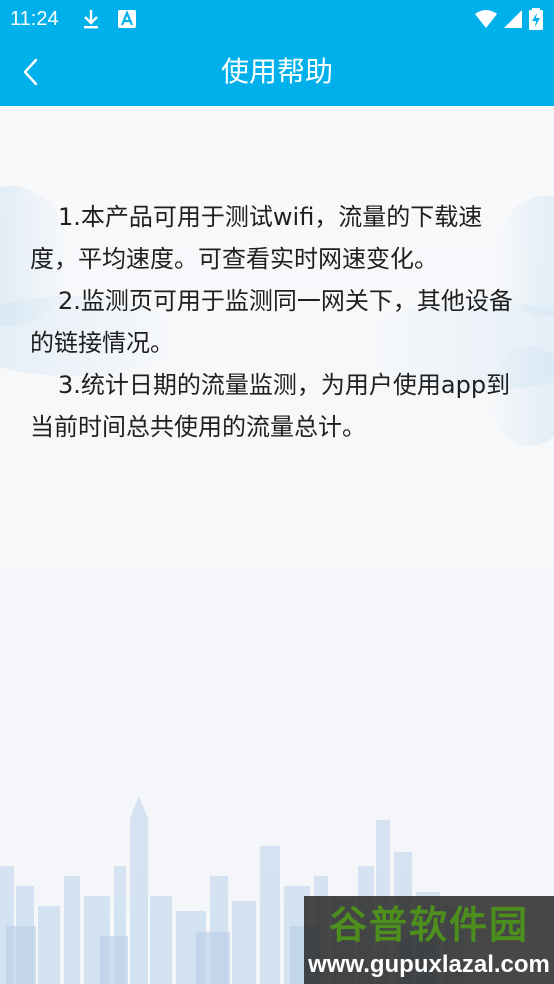 The width and height of the screenshot is (554, 984). Describe the element at coordinates (91, 19) in the screenshot. I see `download-icon` at that location.